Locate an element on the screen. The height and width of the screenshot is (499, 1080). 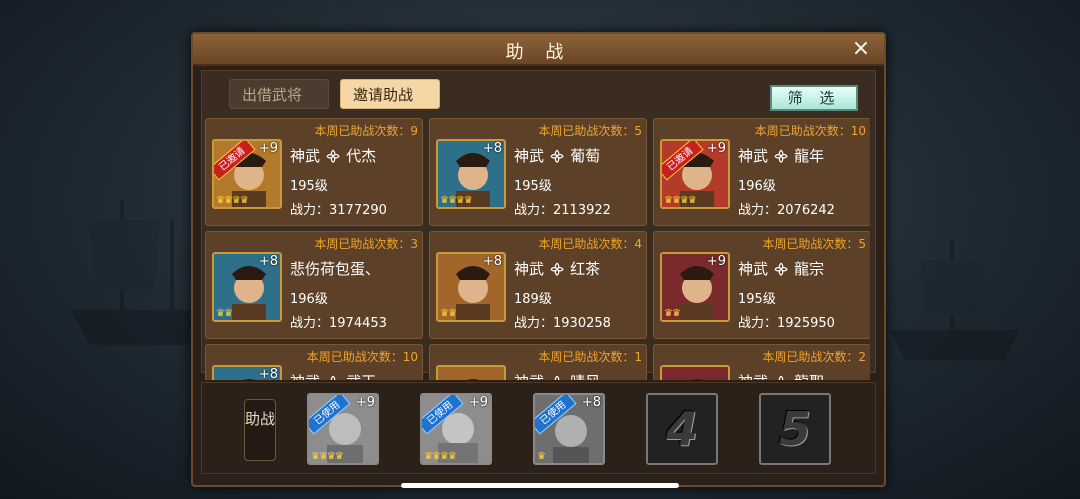
helper-card: 本周已助战次数：4 +8 ♛♛ 神武 ᯽ 红茶 189级 战力：1930258 is located at coordinates (538, 285).